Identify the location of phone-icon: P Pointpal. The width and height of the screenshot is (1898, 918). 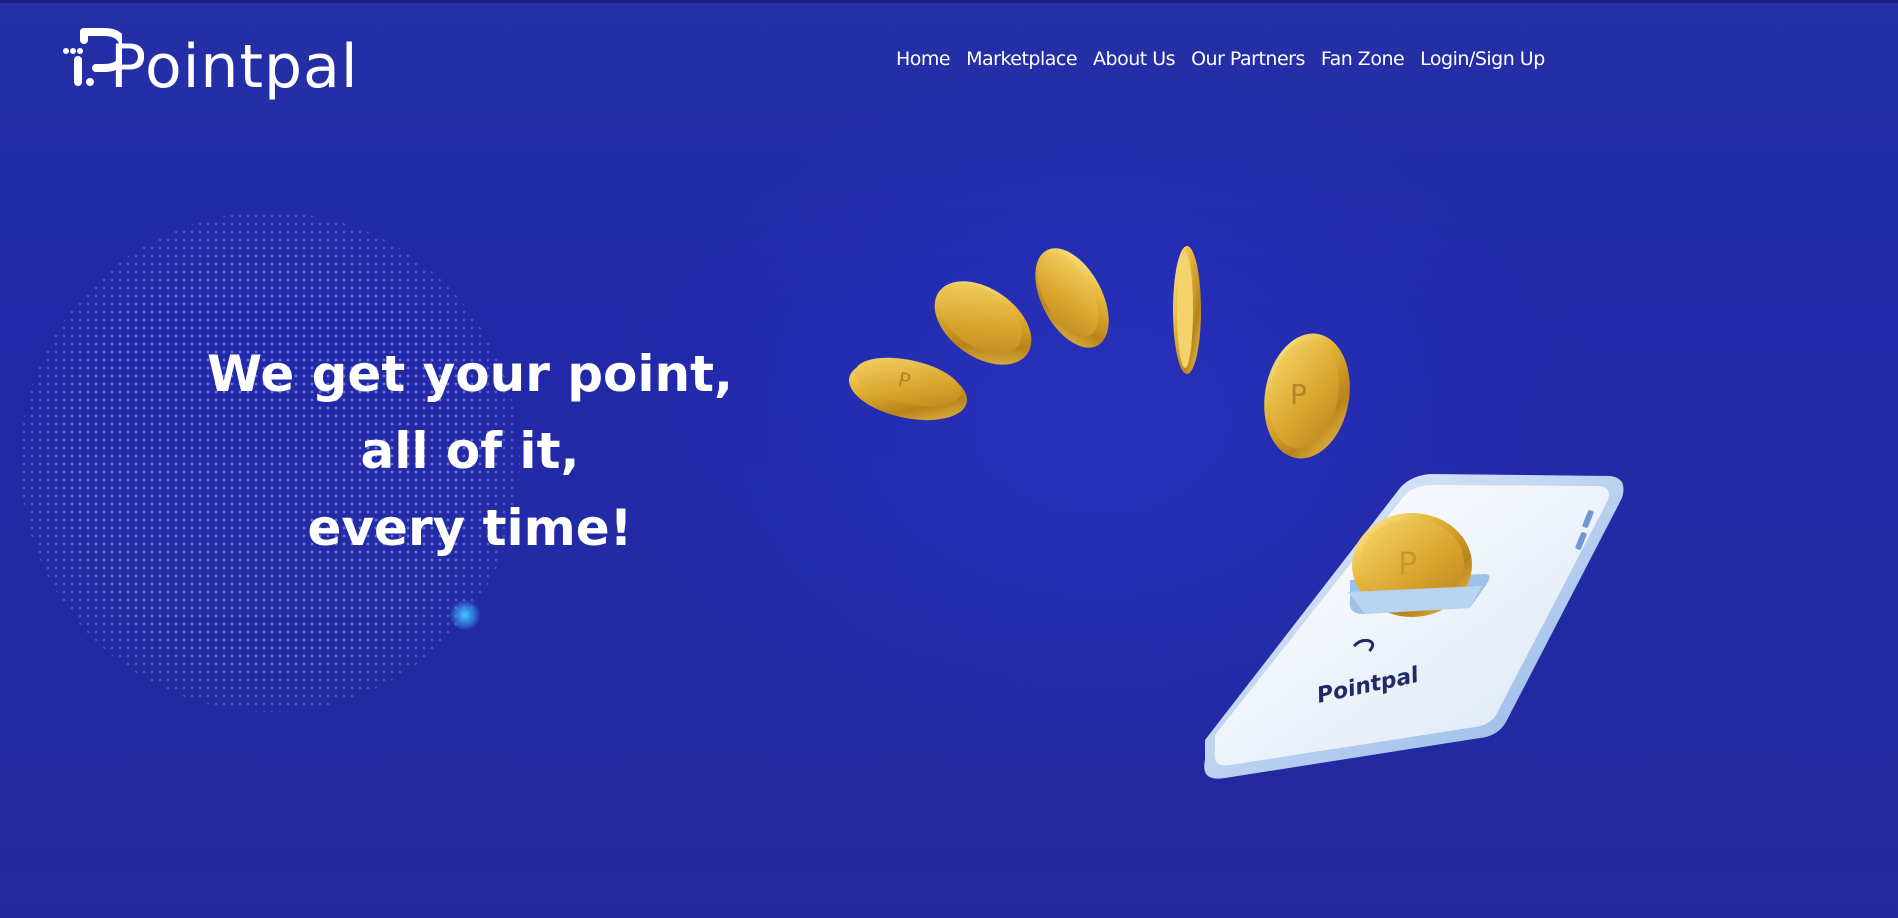
(1414, 626).